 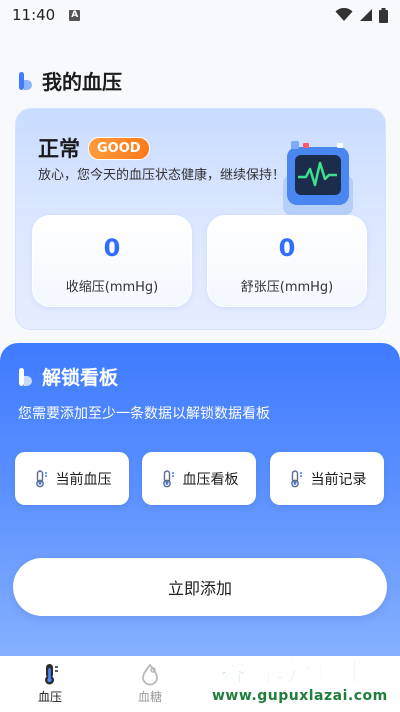 What do you see at coordinates (82, 82) in the screenshot?
I see `page-title: 我的血压` at bounding box center [82, 82].